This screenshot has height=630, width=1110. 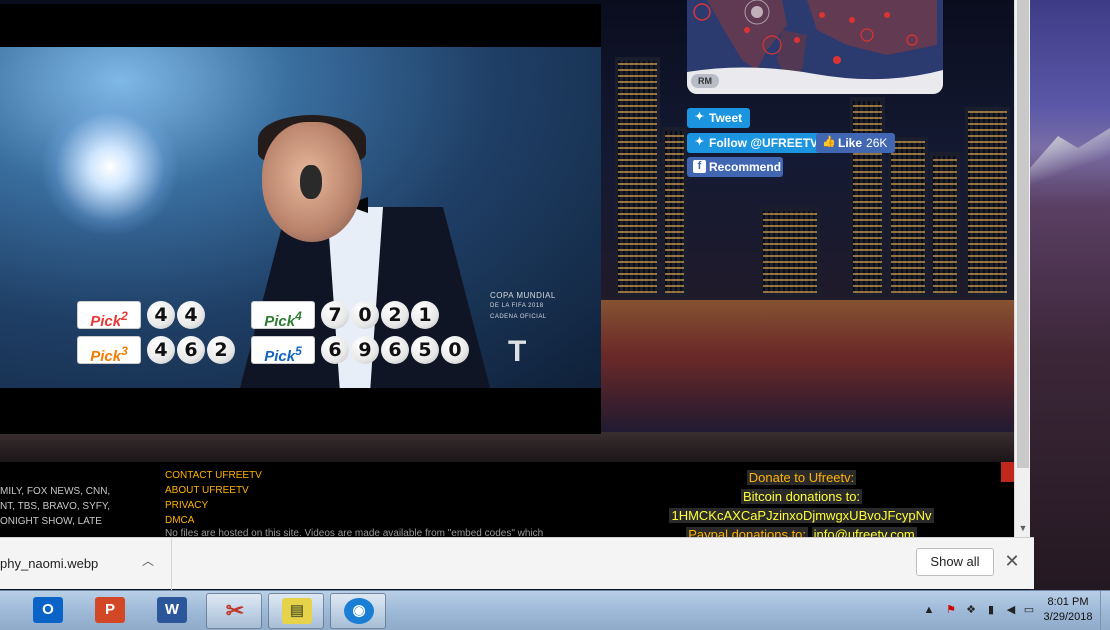 I want to click on recommend-button: f Recommend, so click(x=735, y=167).